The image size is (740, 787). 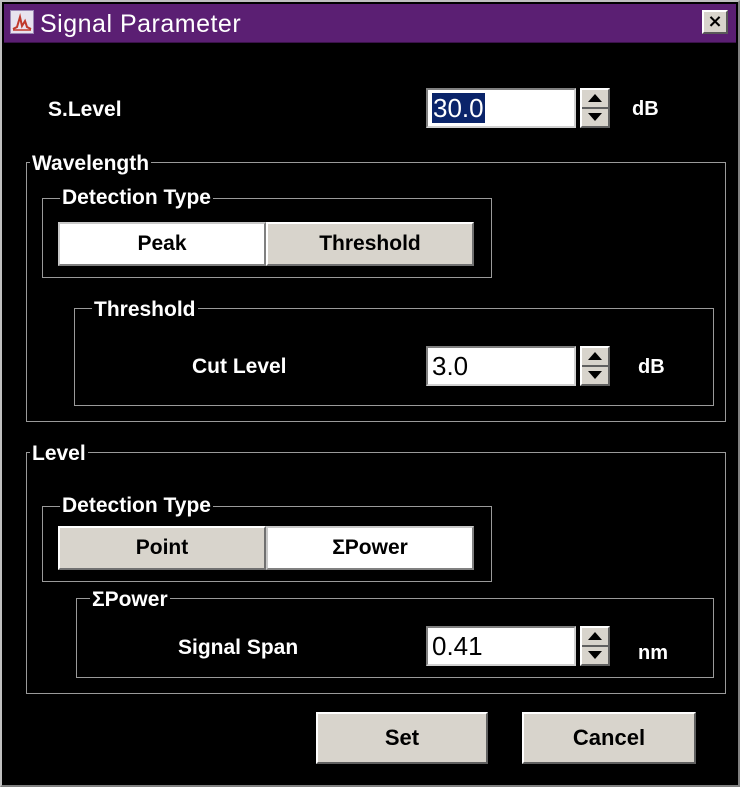 I want to click on threshold-group-label: Threshold, so click(x=145, y=310).